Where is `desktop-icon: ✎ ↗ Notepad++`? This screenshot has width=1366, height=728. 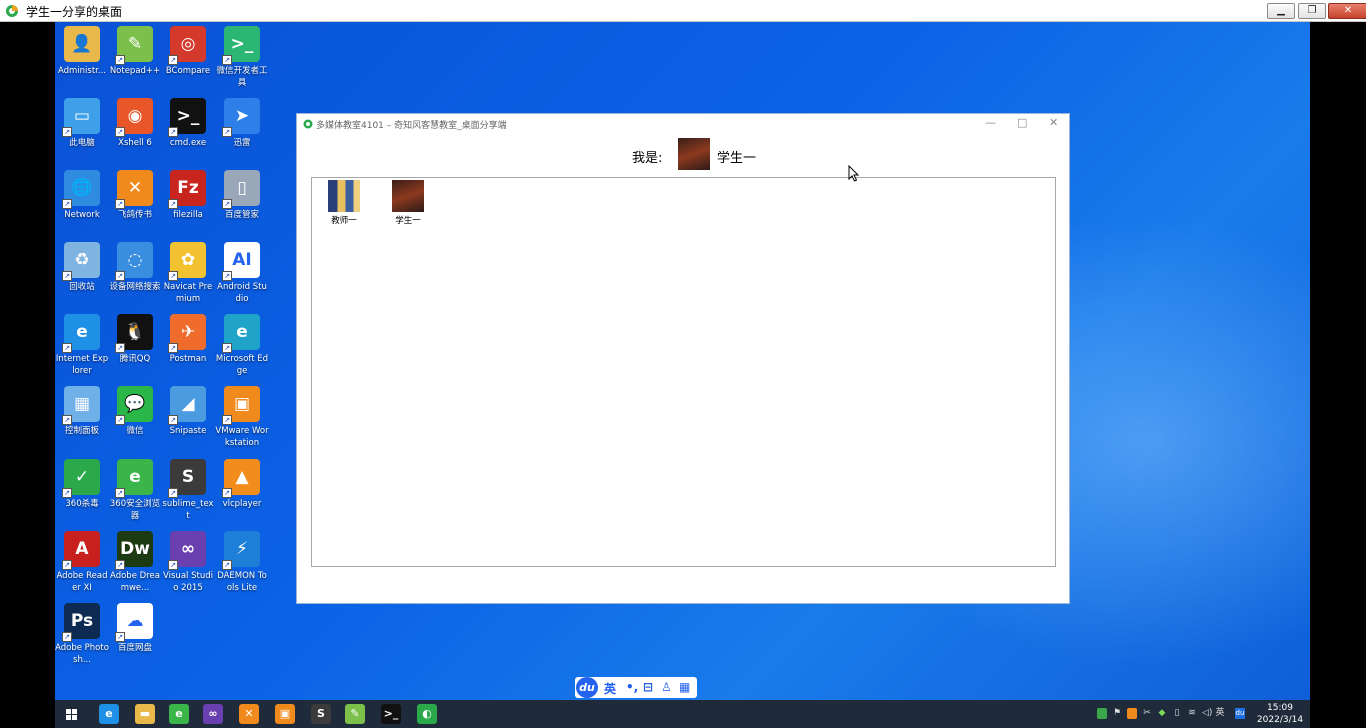 desktop-icon: ✎ ↗ Notepad++ is located at coordinates (135, 51).